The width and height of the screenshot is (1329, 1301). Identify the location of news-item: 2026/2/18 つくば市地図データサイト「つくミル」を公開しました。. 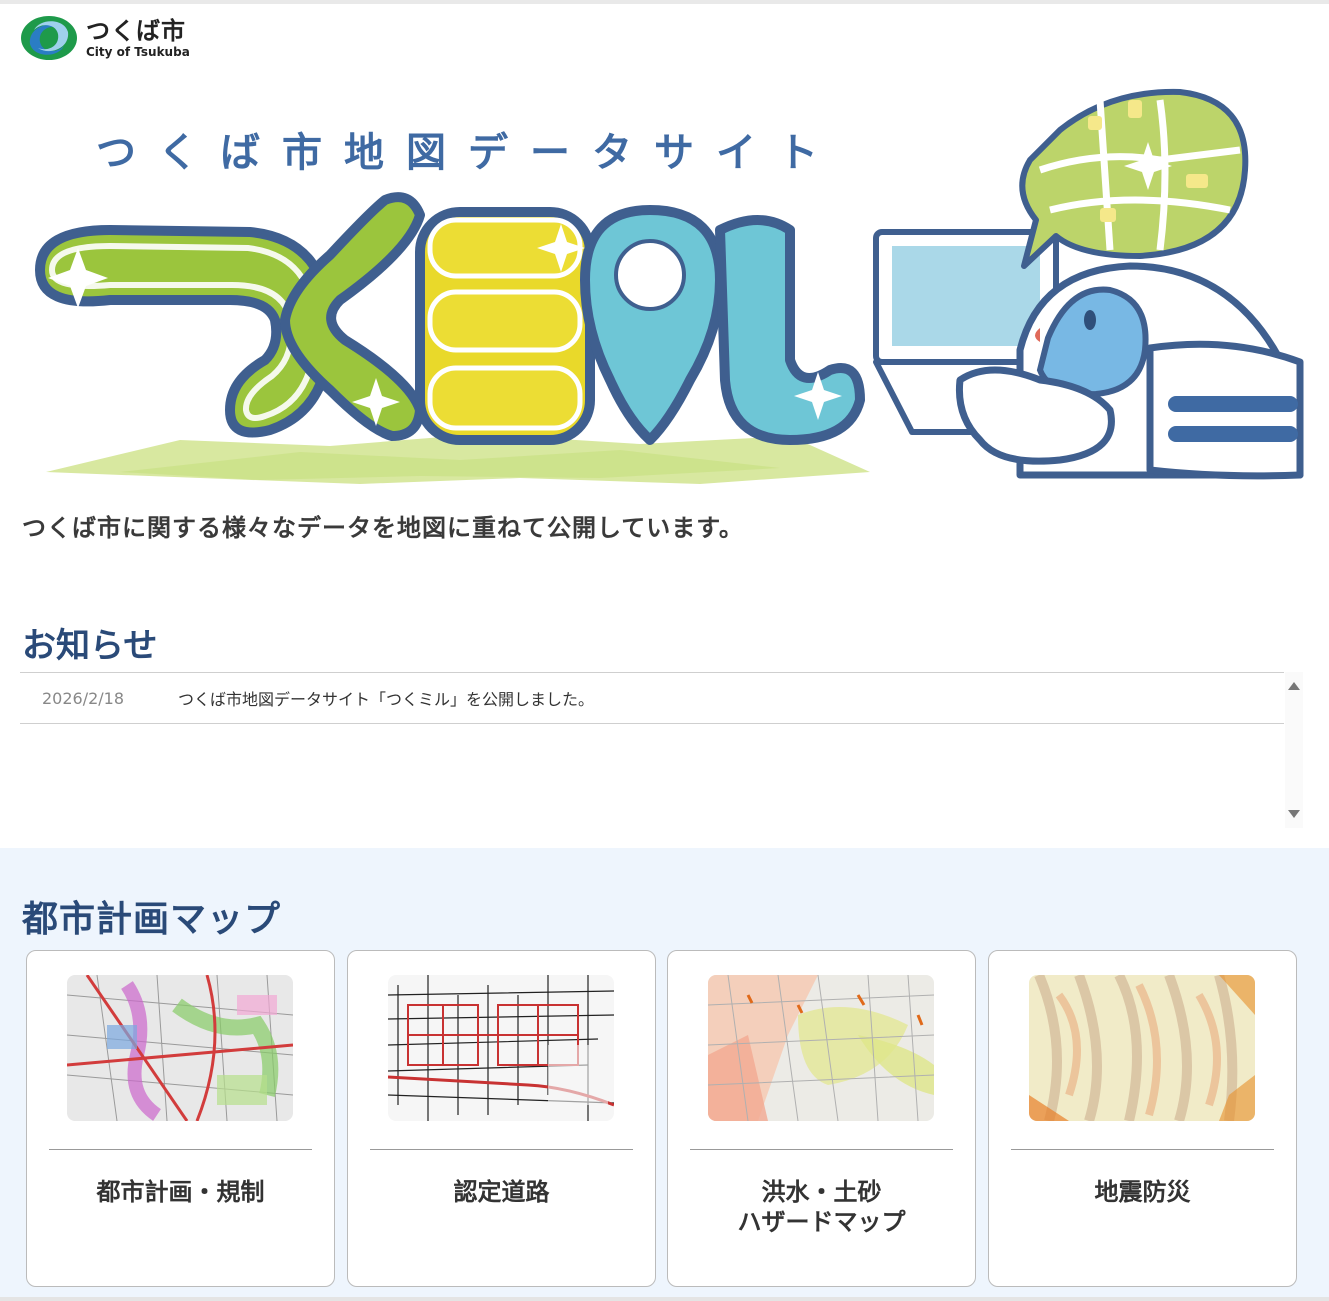
(652, 698).